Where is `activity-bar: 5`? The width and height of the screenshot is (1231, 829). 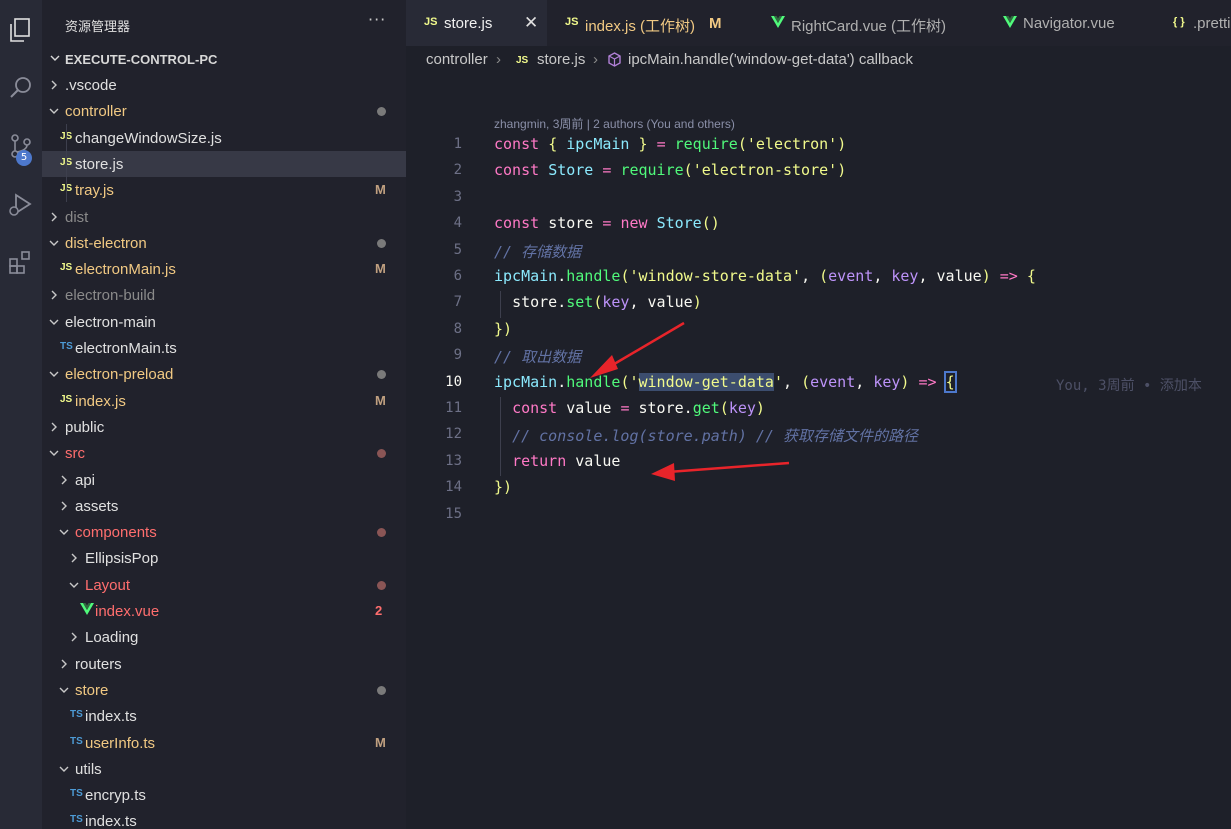
activity-bar: 5 is located at coordinates (21, 414).